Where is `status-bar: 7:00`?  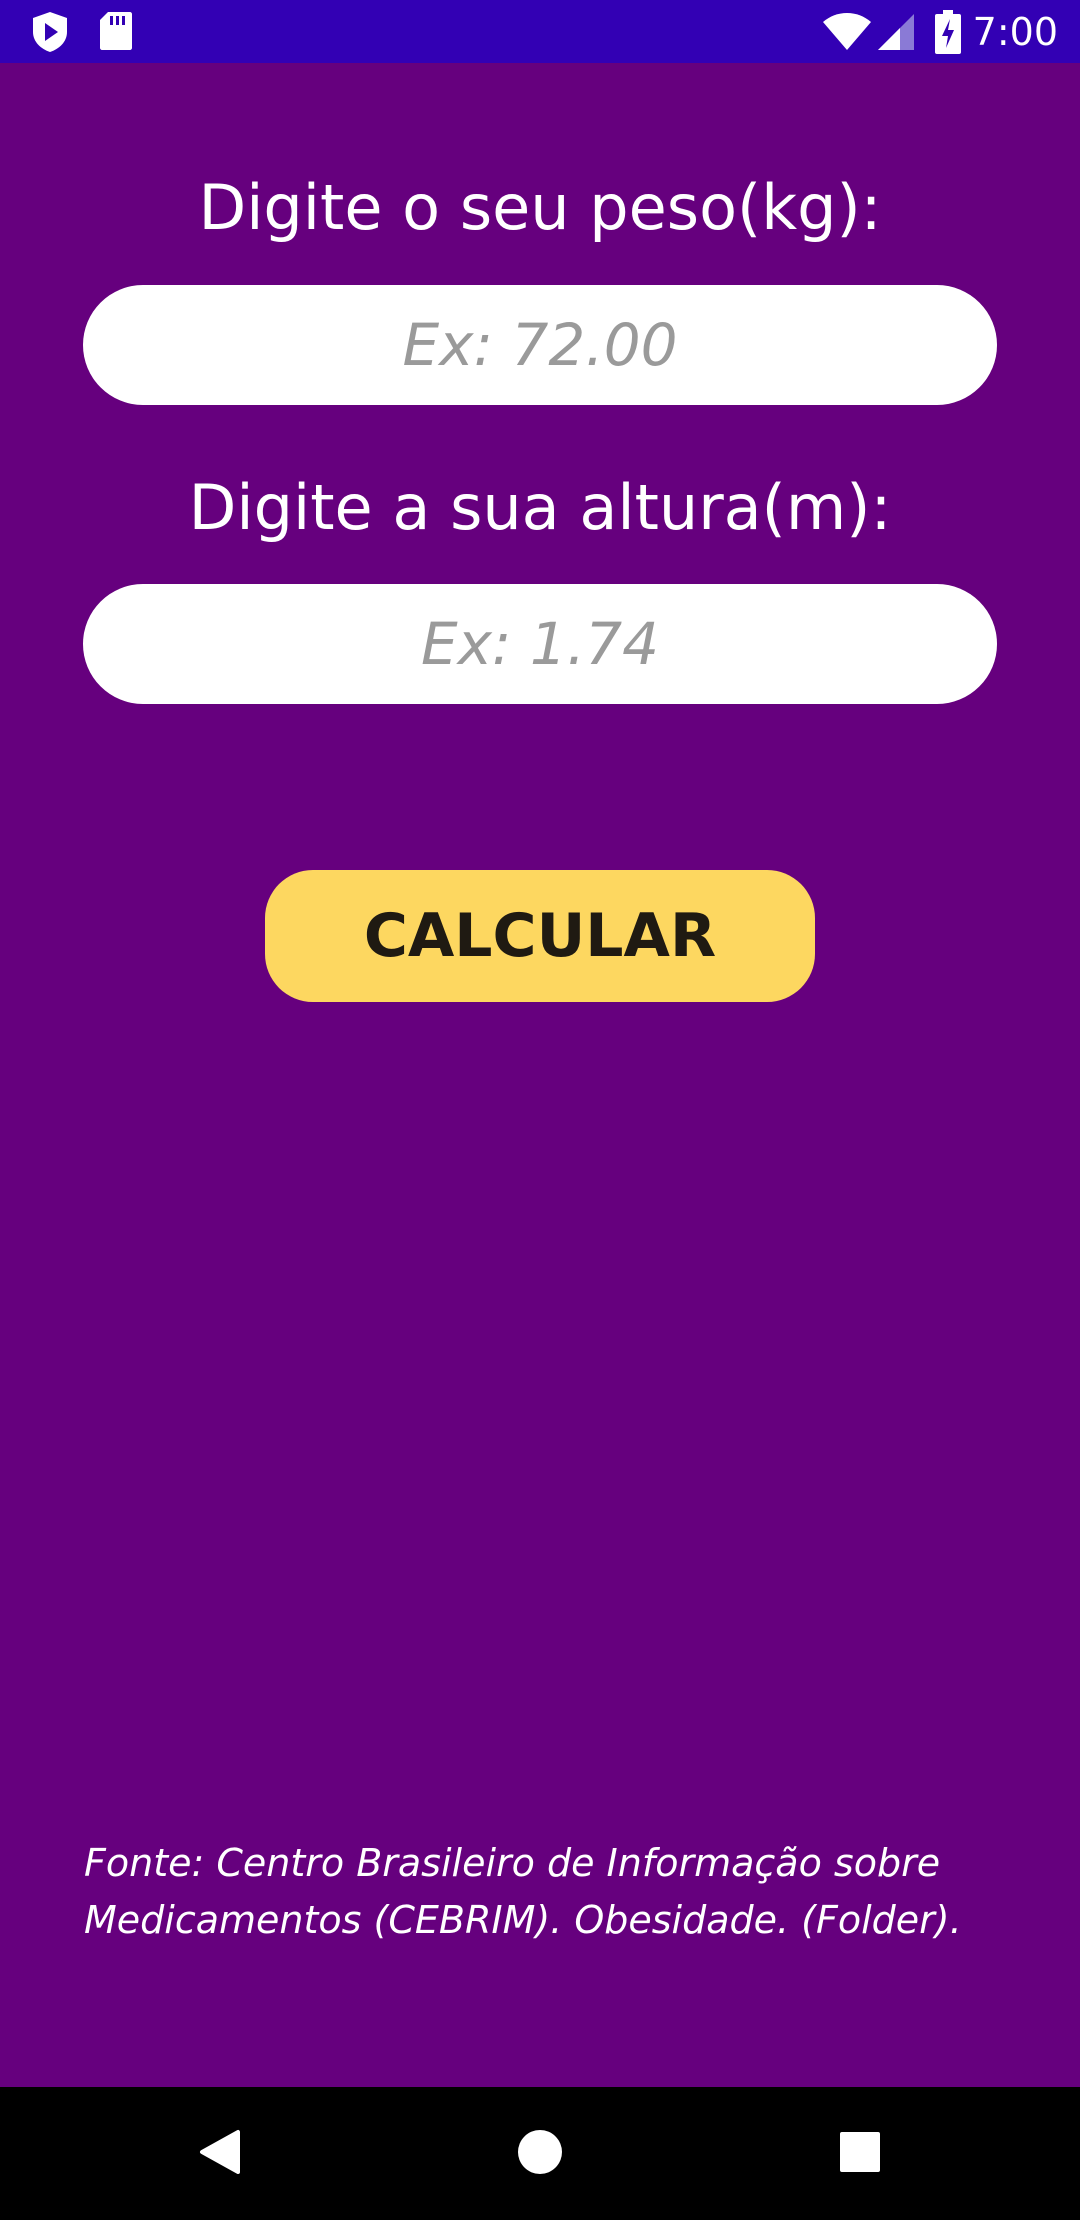 status-bar: 7:00 is located at coordinates (540, 31).